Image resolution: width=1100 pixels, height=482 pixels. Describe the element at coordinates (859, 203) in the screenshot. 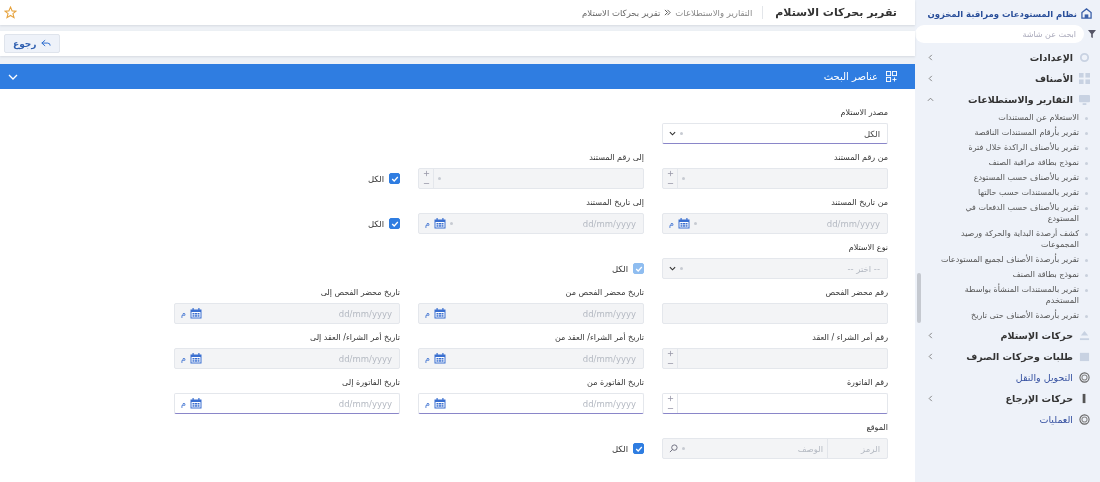

I see `field-label: من تاريخ المستند` at that location.